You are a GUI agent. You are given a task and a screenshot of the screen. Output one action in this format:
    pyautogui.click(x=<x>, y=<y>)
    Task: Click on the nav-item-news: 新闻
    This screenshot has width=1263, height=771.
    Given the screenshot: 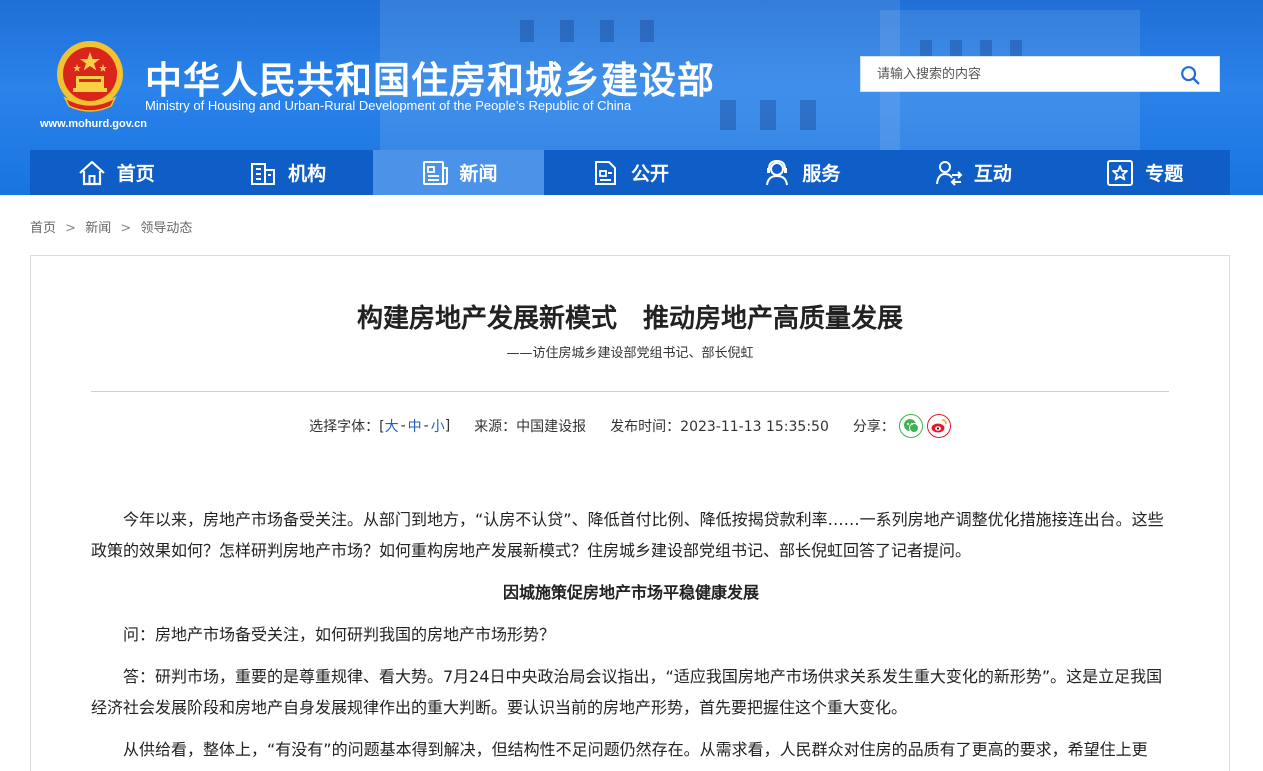 What is the action you would take?
    pyautogui.click(x=458, y=172)
    